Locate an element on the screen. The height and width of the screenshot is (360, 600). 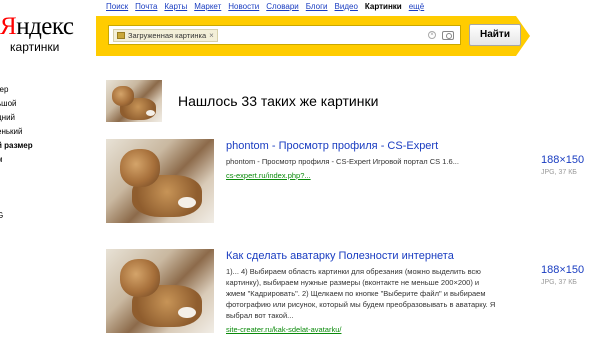
sidebar-heading-size: мер is located at coordinates (4, 89).